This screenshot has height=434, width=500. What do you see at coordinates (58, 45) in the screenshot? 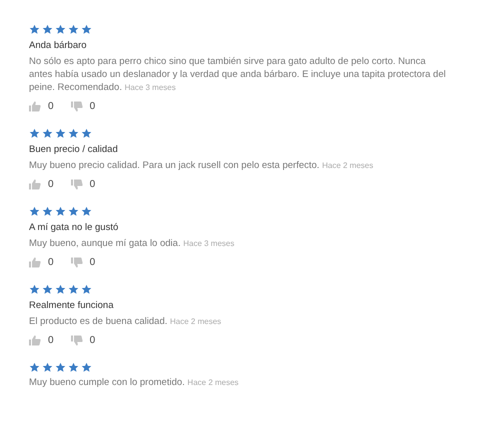
I see `review-title: Anda bárbaro` at bounding box center [58, 45].